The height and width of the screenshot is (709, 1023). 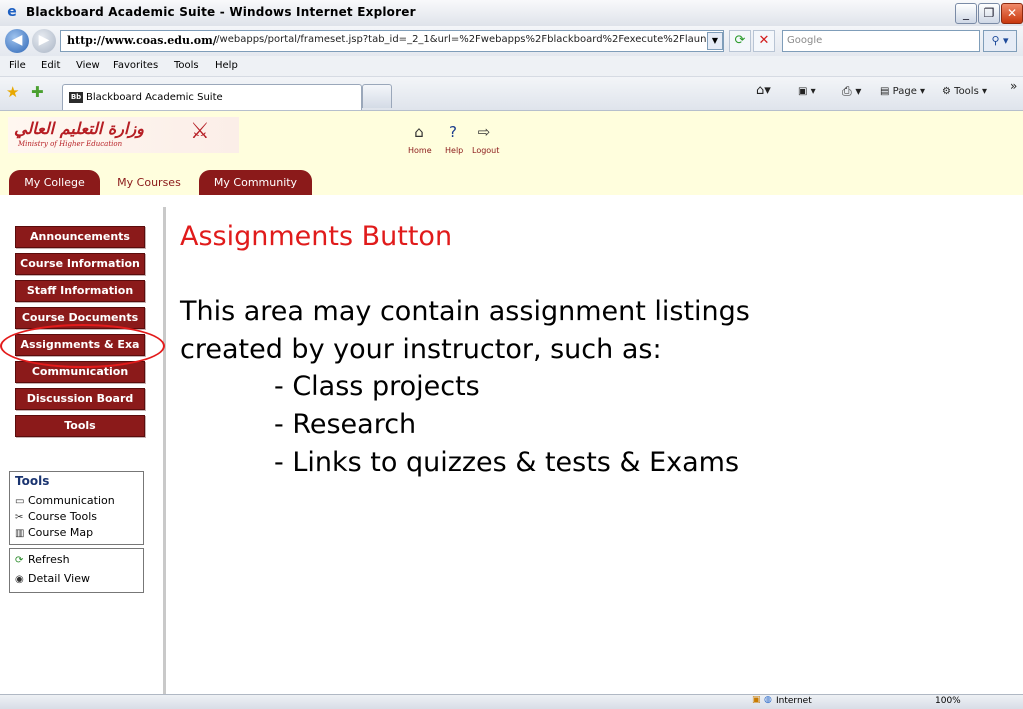 What do you see at coordinates (80, 237) in the screenshot?
I see `nav-announcements-button: Announcements` at bounding box center [80, 237].